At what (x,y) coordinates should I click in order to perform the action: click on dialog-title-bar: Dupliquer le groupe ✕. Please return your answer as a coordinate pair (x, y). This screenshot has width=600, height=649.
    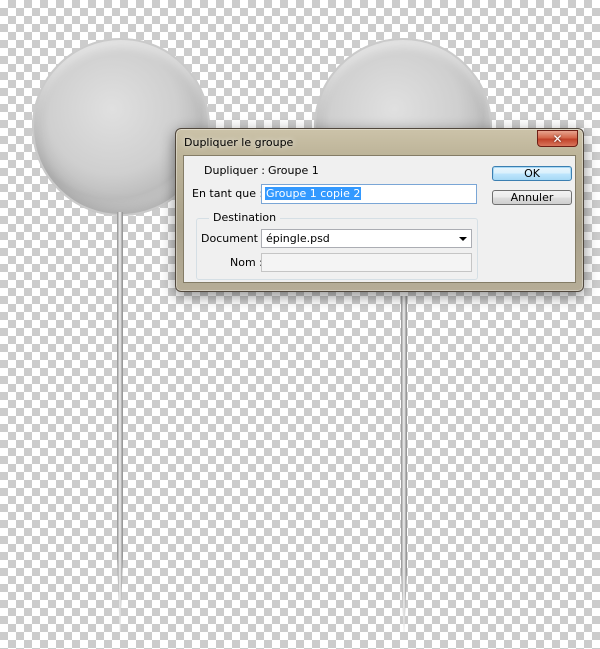
    Looking at the image, I should click on (379, 142).